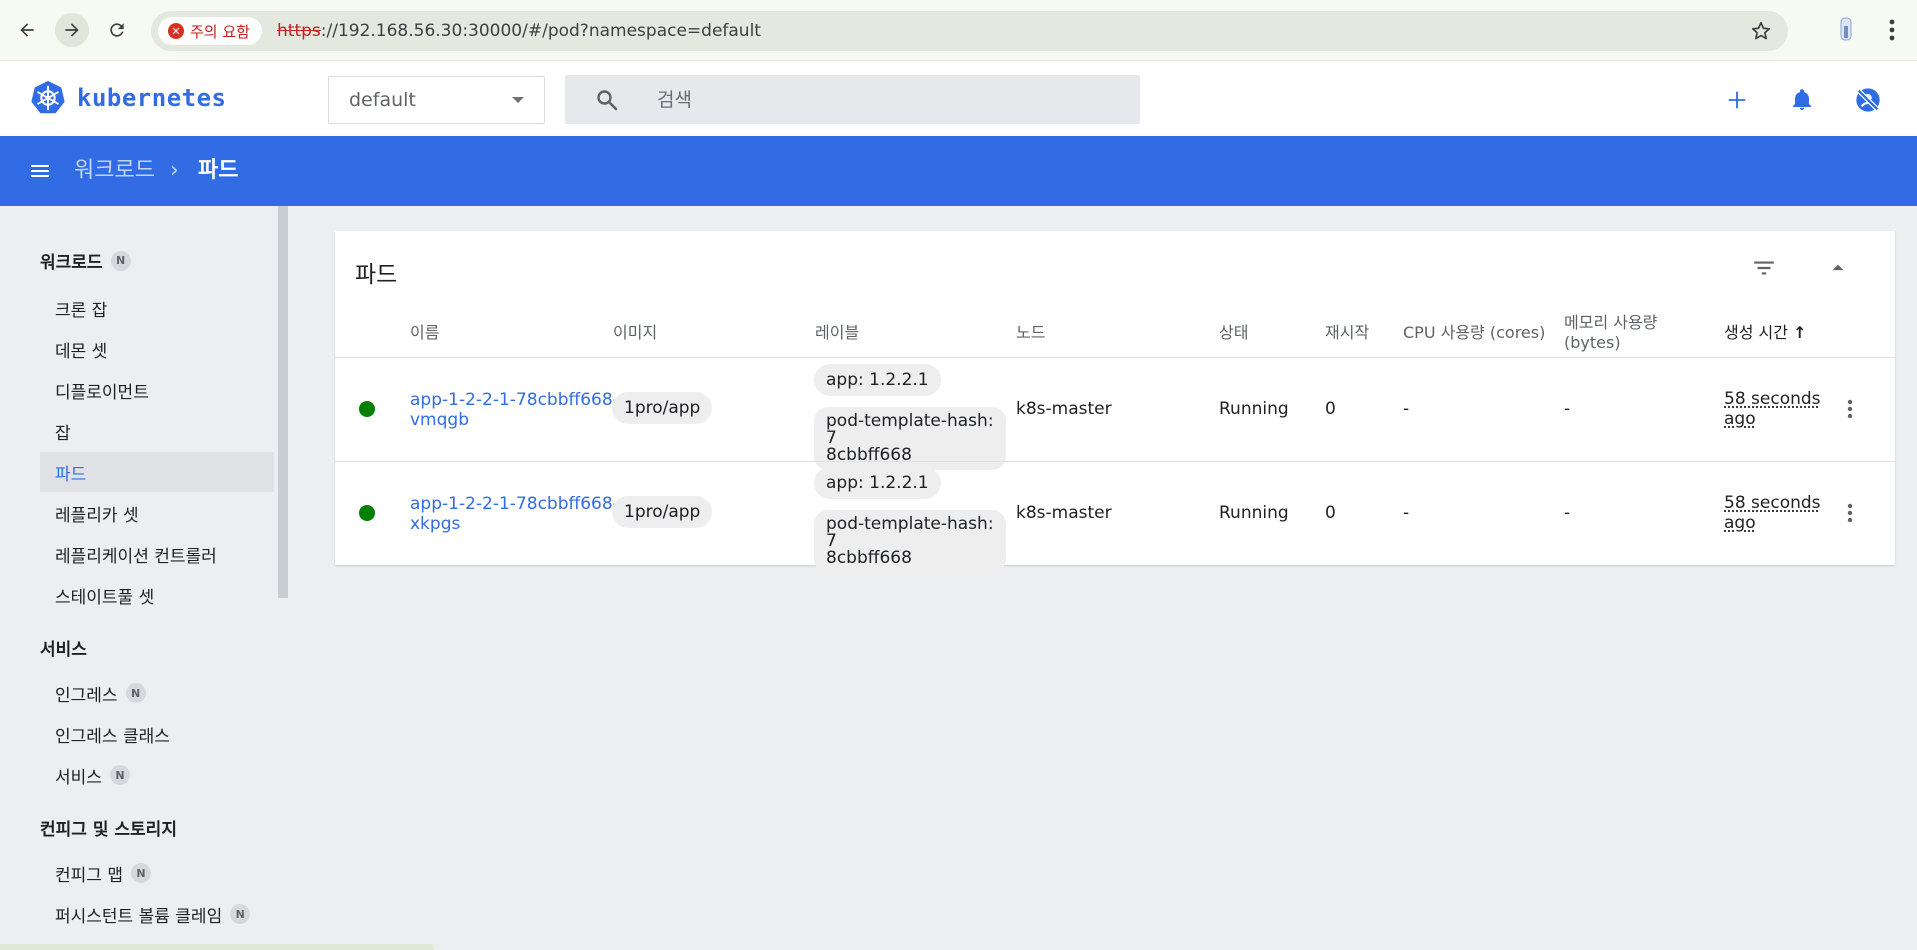 Image resolution: width=1917 pixels, height=950 pixels. What do you see at coordinates (157, 595) in the screenshot?
I see `sidebar-item-statefulsets: 스테이트풀 셋` at bounding box center [157, 595].